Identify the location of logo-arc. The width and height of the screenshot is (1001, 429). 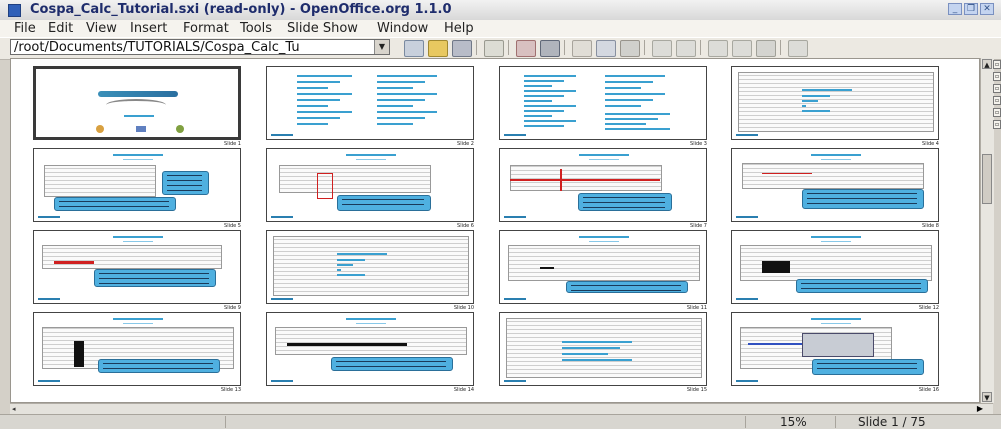
(136, 105).